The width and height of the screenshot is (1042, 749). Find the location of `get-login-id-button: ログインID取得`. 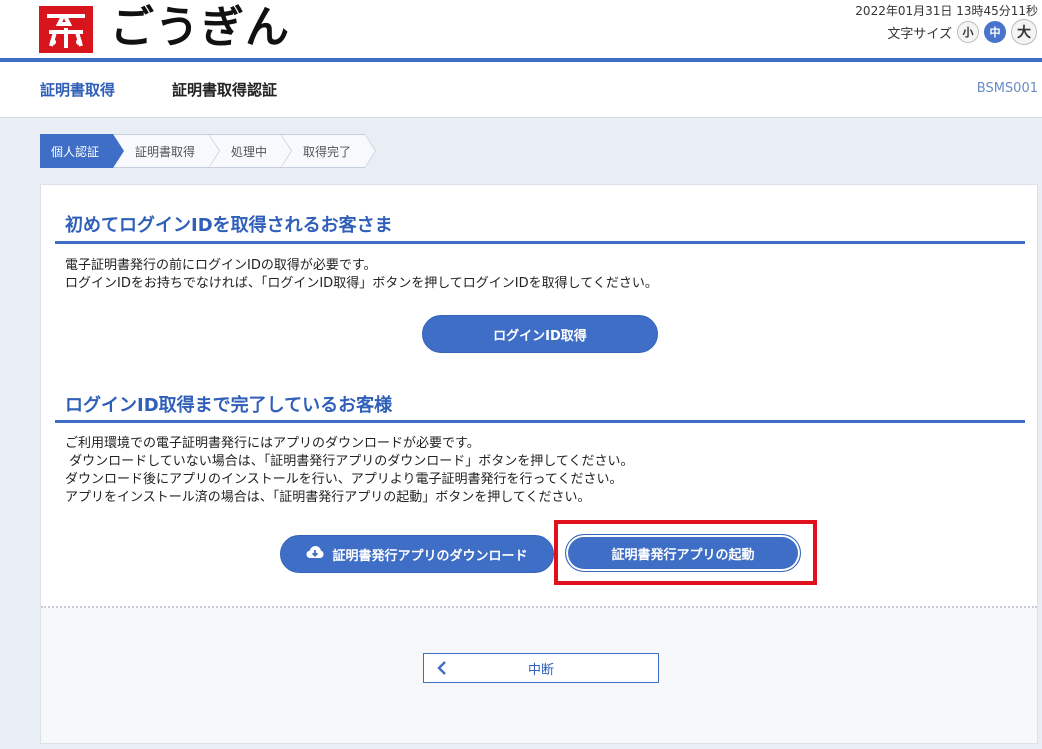

get-login-id-button: ログインID取得 is located at coordinates (540, 334).